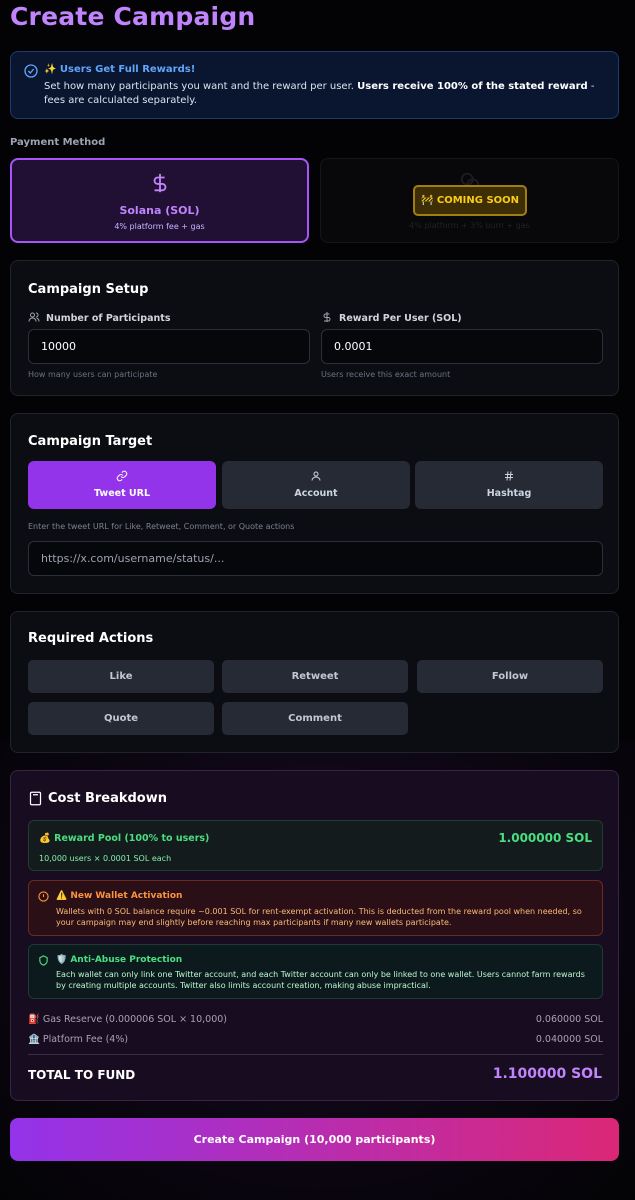 Image resolution: width=635 pixels, height=1200 pixels. Describe the element at coordinates (462, 346) in the screenshot. I see `reward-input: 0.0001` at that location.